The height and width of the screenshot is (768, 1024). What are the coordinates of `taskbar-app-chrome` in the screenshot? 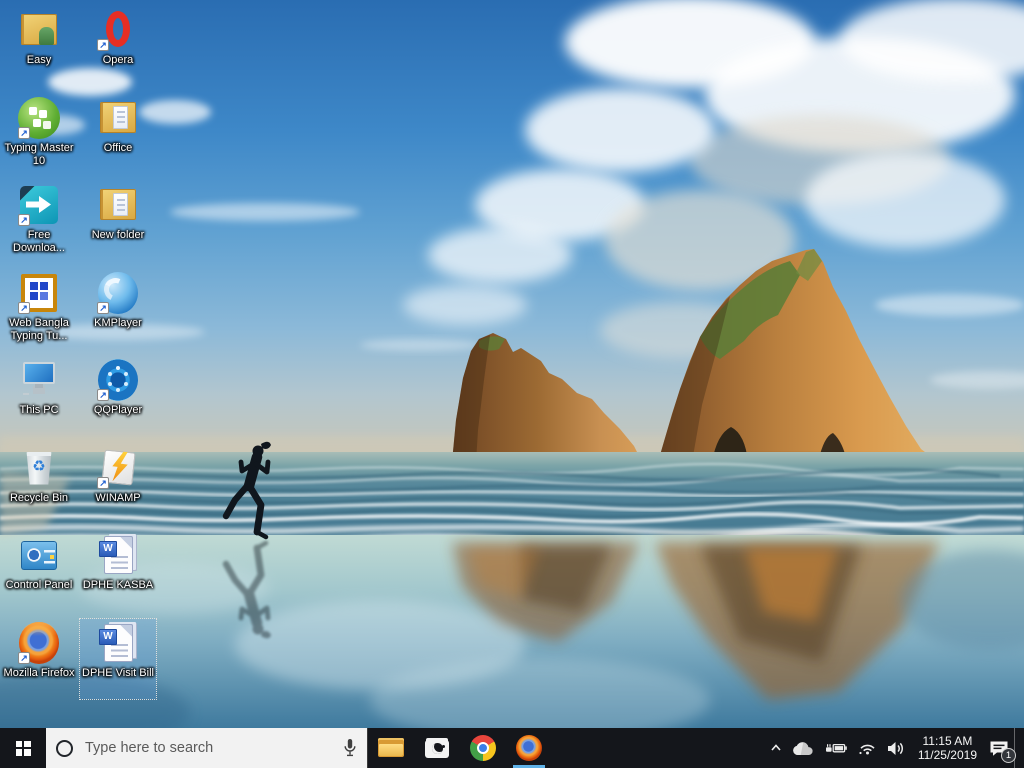 It's located at (483, 748).